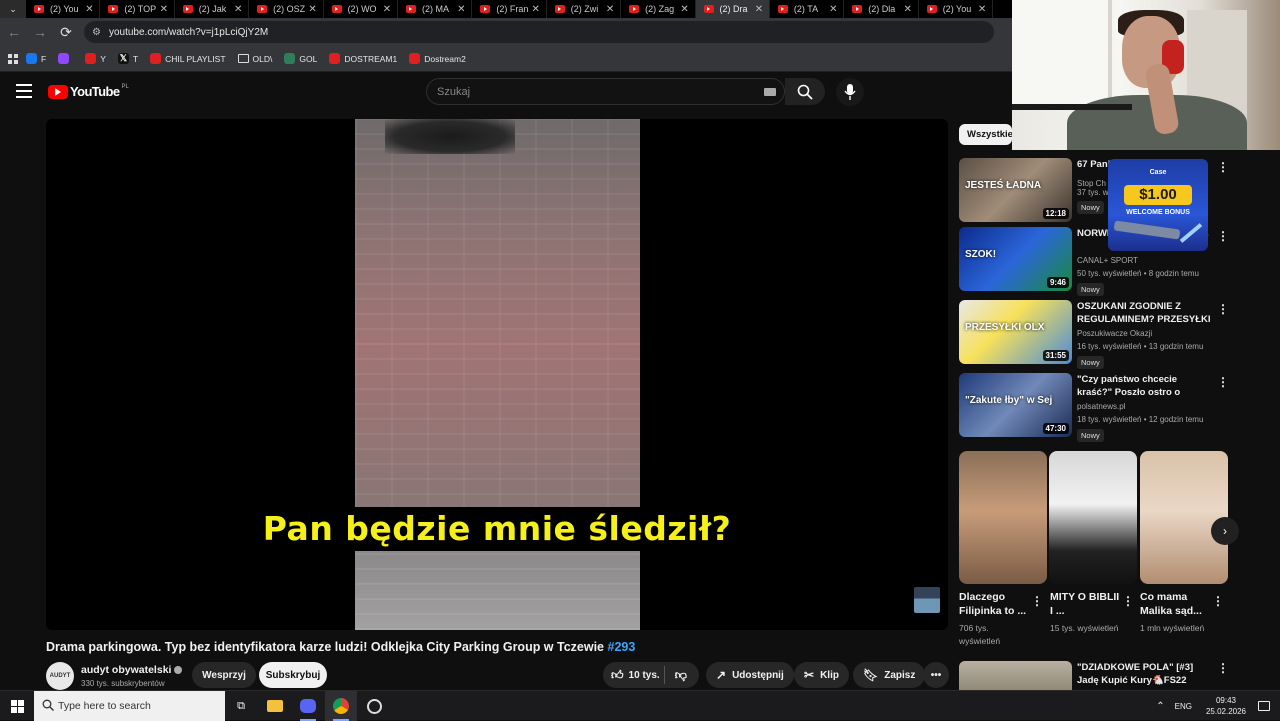  Describe the element at coordinates (224, 675) in the screenshot. I see `support-button: Wesprzyj` at that location.